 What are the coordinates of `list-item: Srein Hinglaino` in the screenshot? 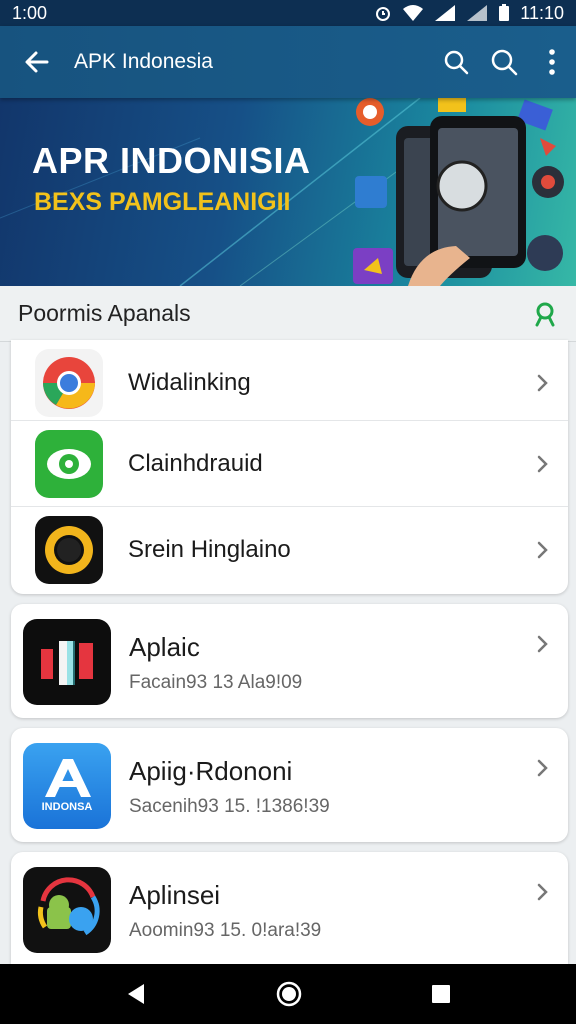 It's located at (289, 549).